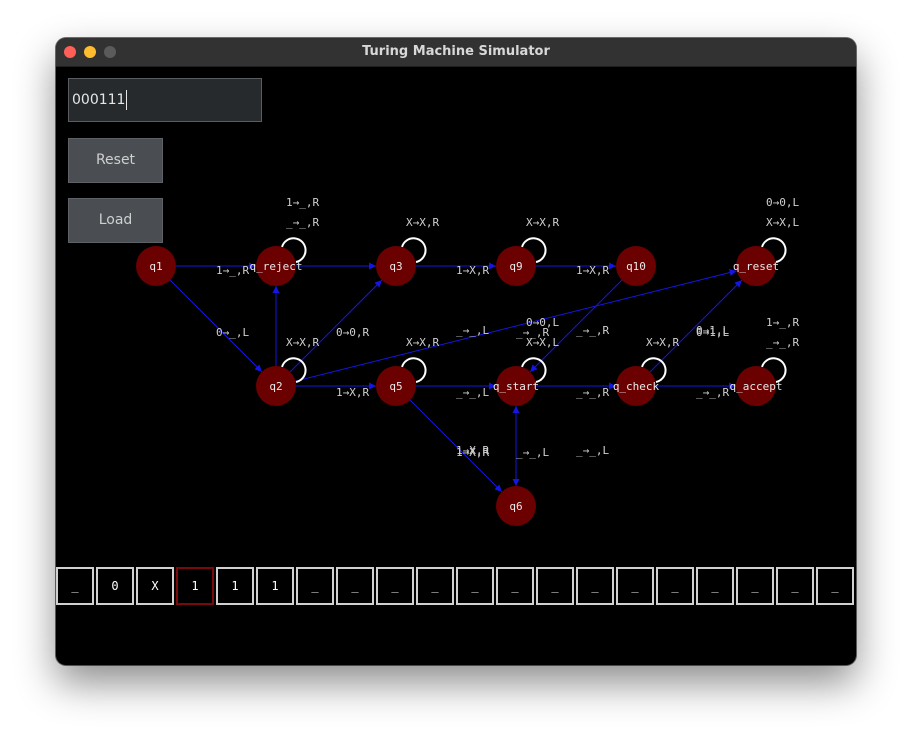 The height and width of the screenshot is (740, 912). What do you see at coordinates (275, 386) in the screenshot?
I see `state-label: q2` at bounding box center [275, 386].